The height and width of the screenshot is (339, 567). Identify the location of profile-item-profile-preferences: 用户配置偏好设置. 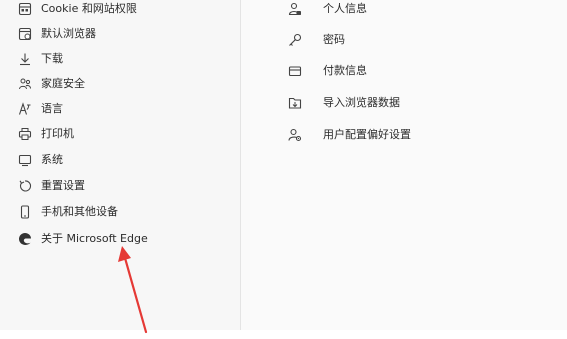
(408, 135).